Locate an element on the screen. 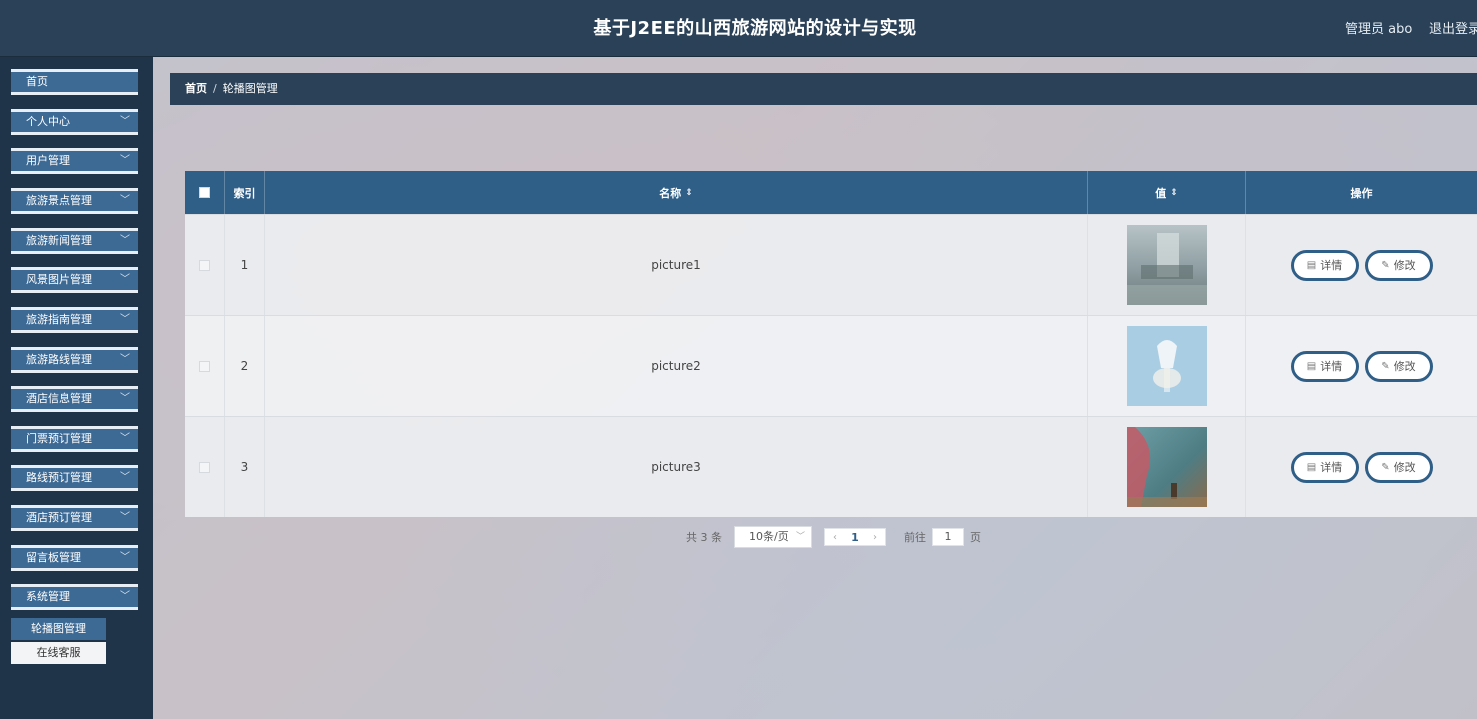 This screenshot has width=1477, height=719. sidebar-item-hotel-booking: 酒店预订管理 ﹀ is located at coordinates (74, 518).